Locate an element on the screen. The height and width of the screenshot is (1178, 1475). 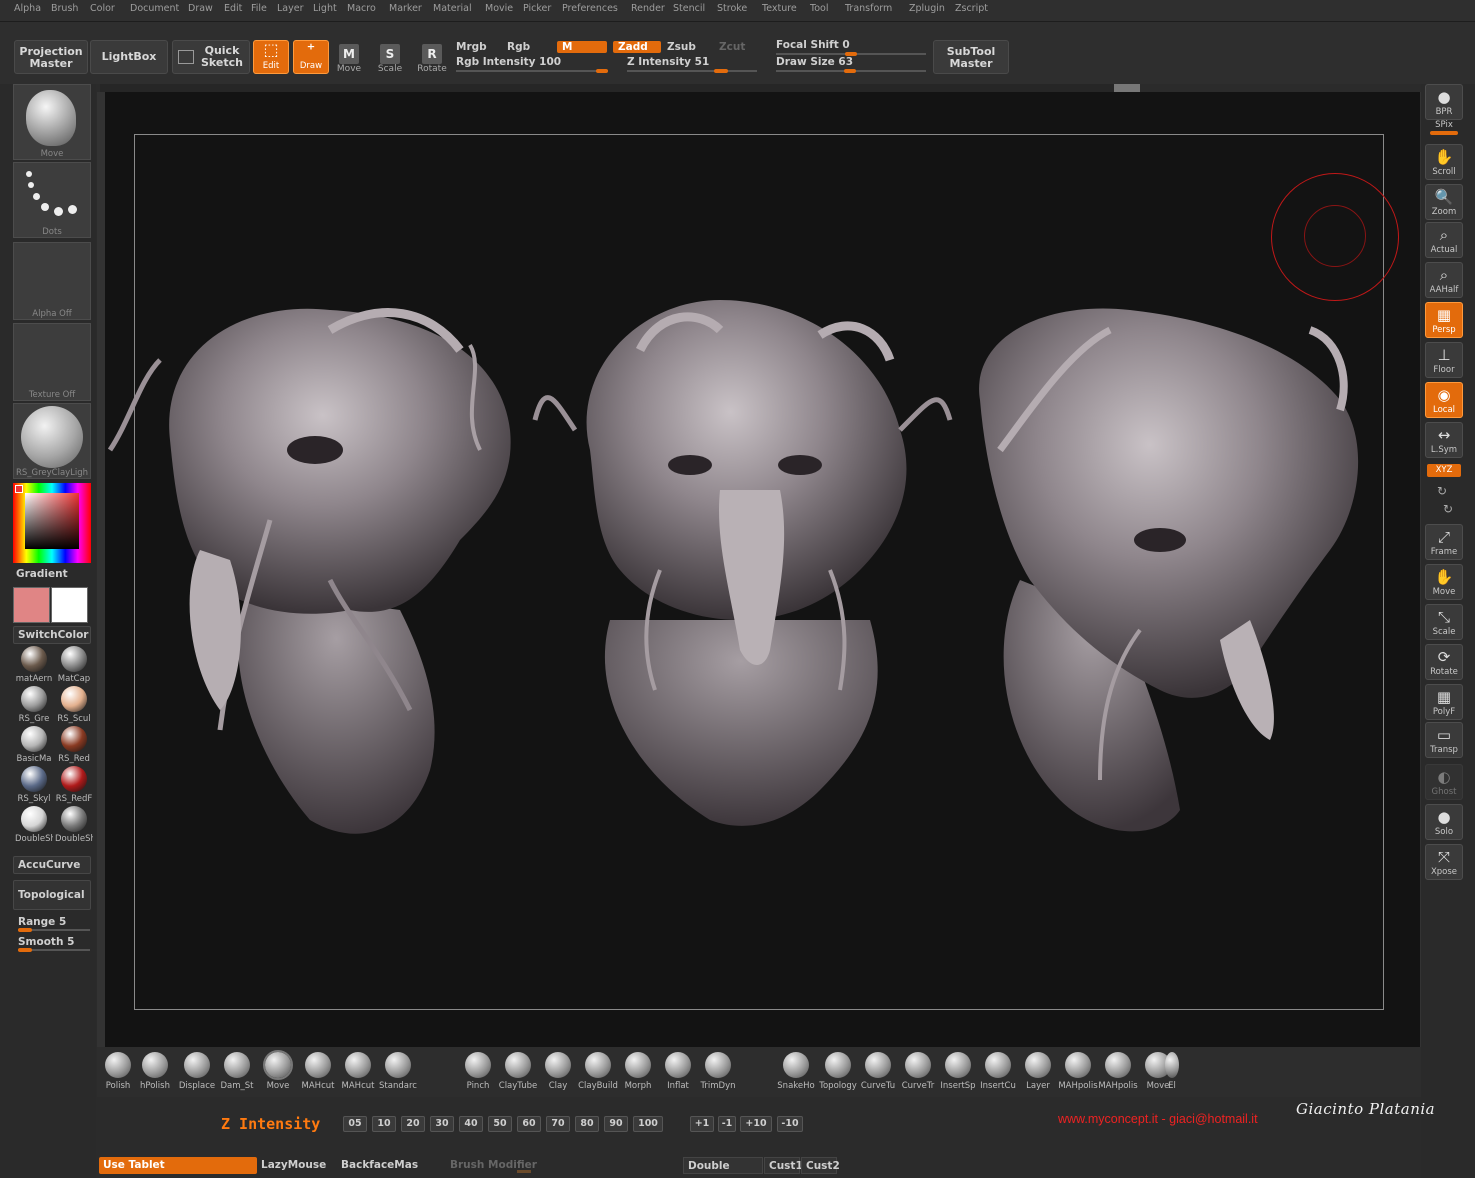
move-view-button: ✋ Move is located at coordinates (1444, 582).